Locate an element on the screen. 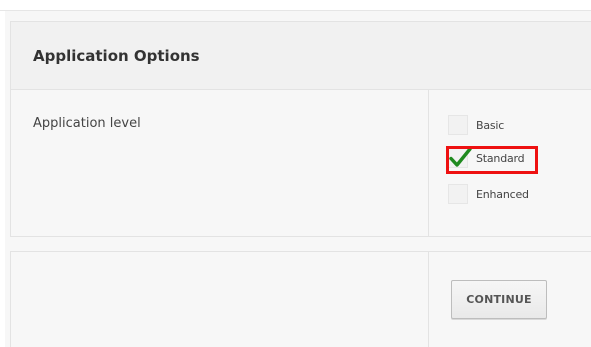 Image resolution: width=591 pixels, height=347 pixels. checkmark-icon is located at coordinates (460, 157).